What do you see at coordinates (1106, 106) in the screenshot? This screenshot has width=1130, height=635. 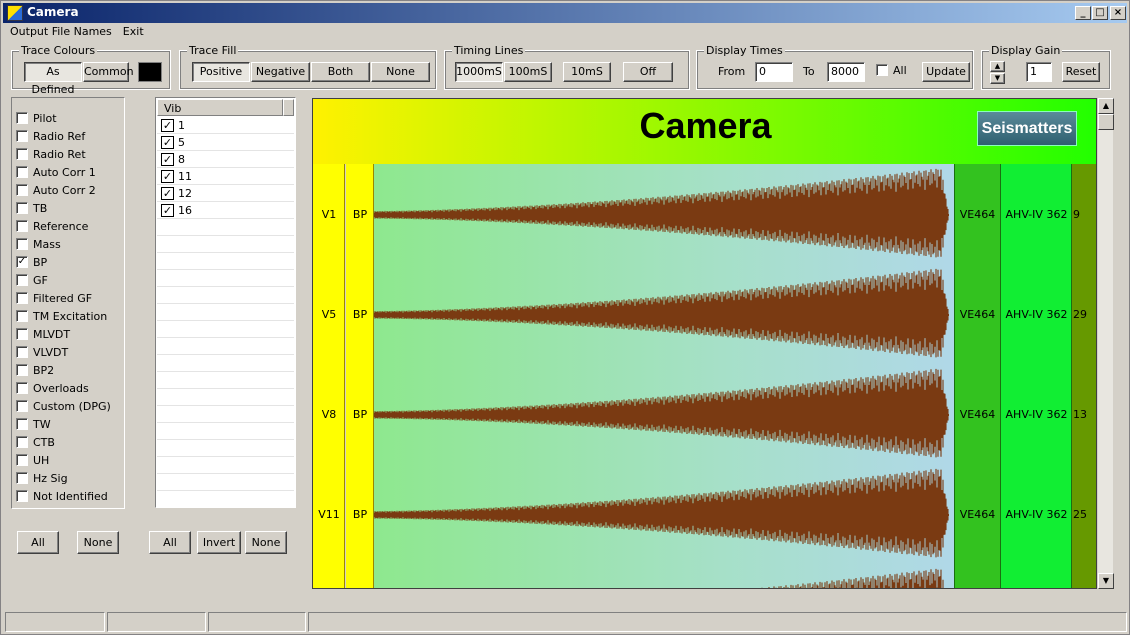 I see `scroll-up-button: ▲` at bounding box center [1106, 106].